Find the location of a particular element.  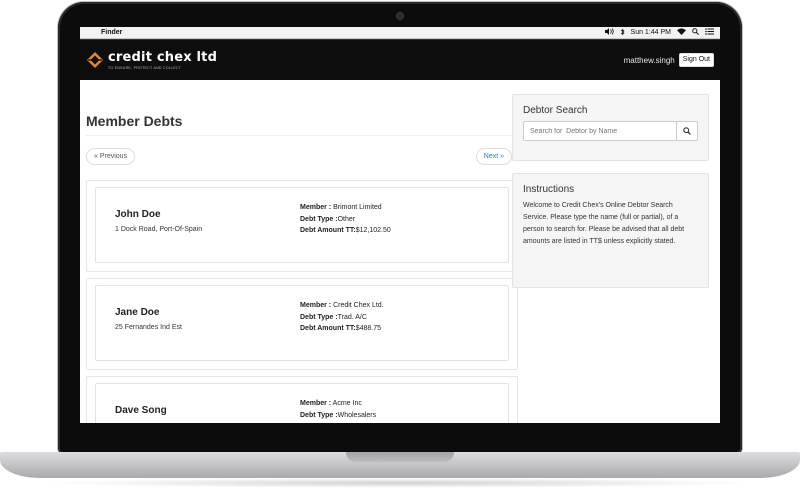

instructions-title: Instructions is located at coordinates (549, 189).